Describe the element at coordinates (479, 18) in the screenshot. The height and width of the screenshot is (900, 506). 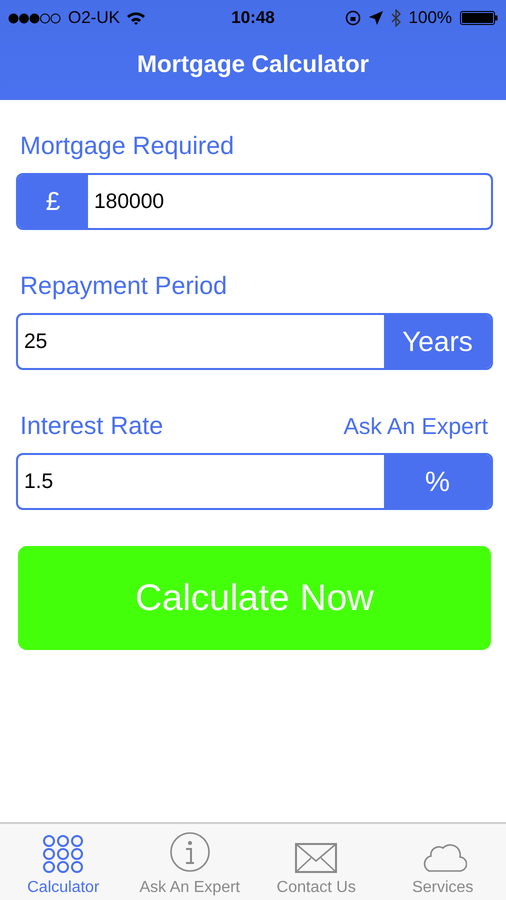
I see `battery-icon` at that location.